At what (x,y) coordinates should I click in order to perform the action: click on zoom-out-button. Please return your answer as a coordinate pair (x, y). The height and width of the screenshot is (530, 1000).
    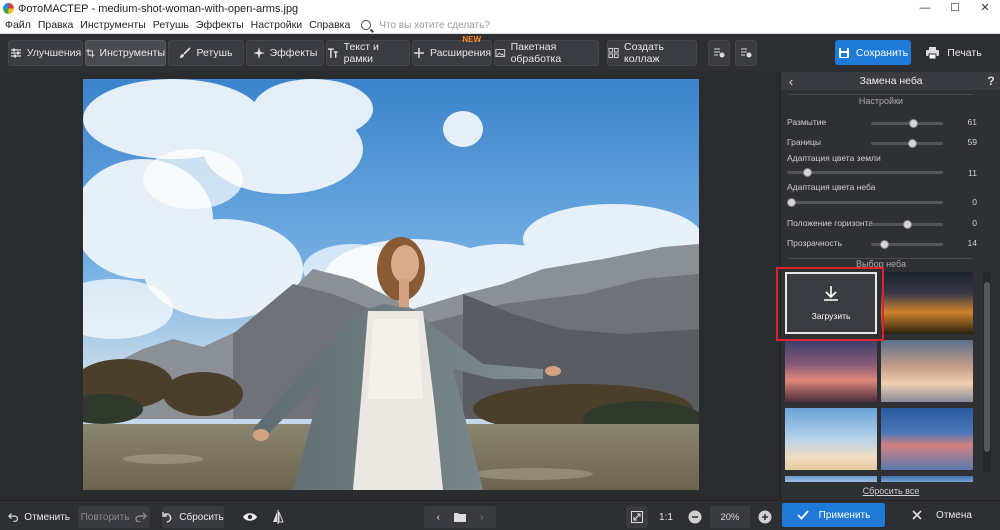
    Looking at the image, I should click on (695, 517).